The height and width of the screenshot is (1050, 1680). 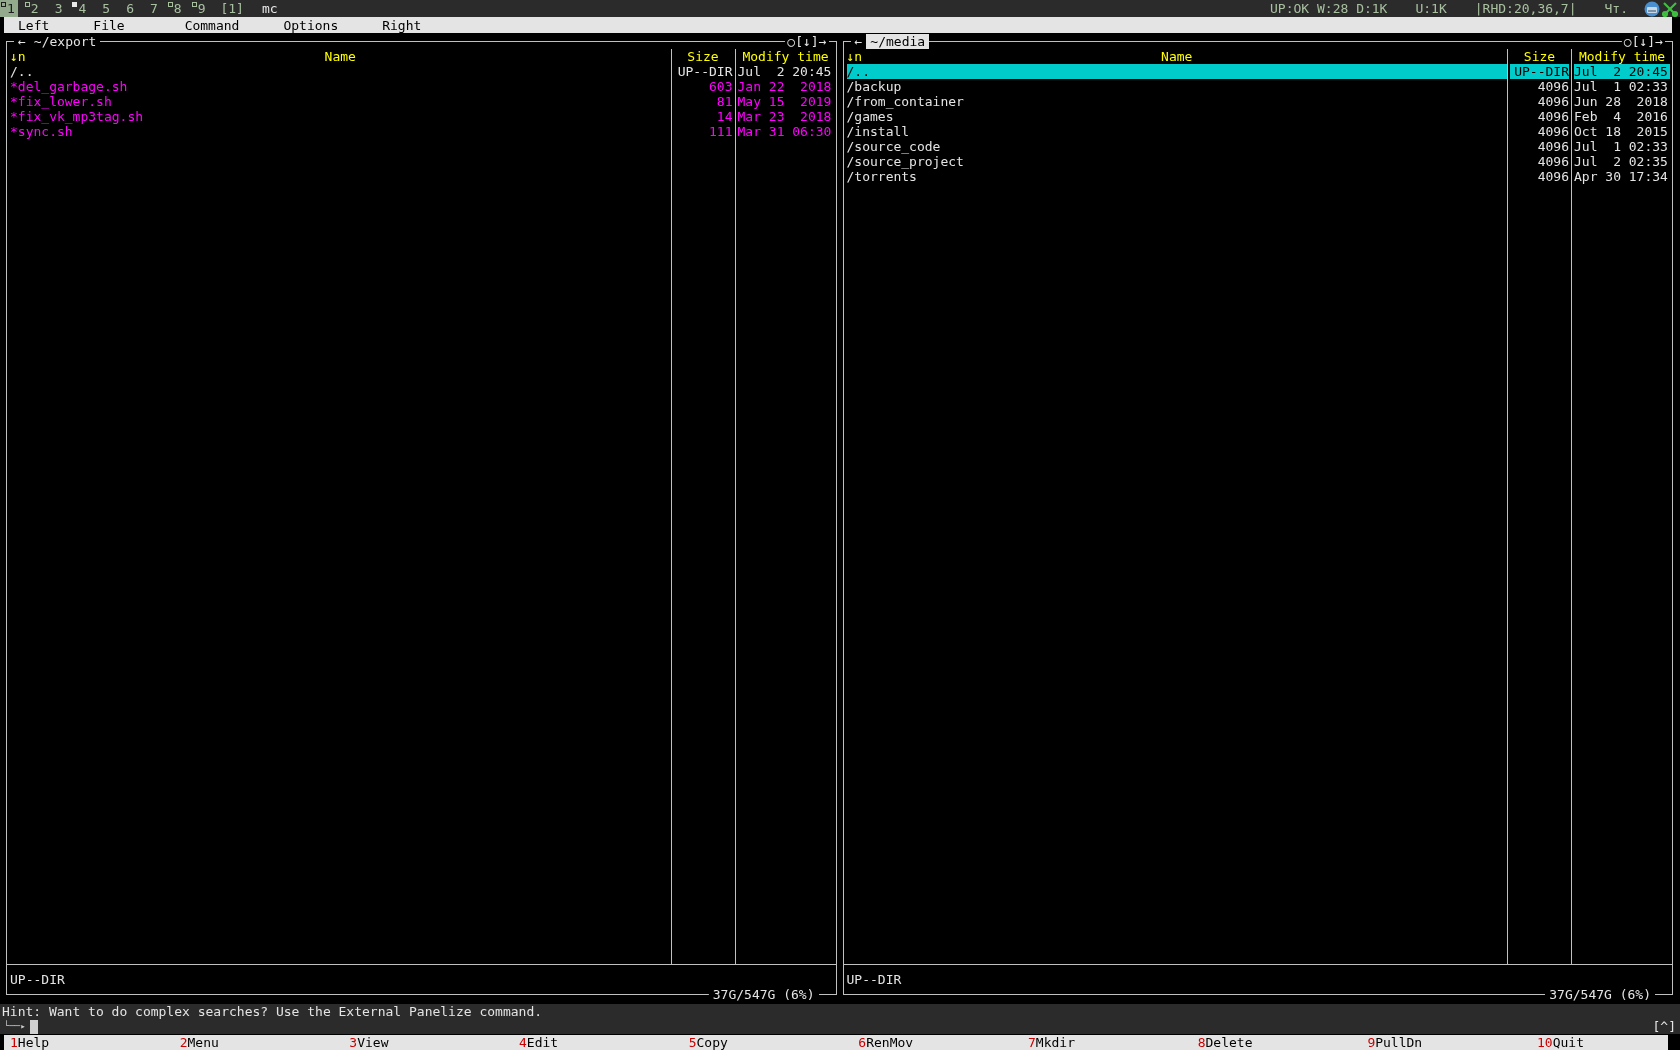 What do you see at coordinates (1431, 8) in the screenshot?
I see `status-text: U:1K` at bounding box center [1431, 8].